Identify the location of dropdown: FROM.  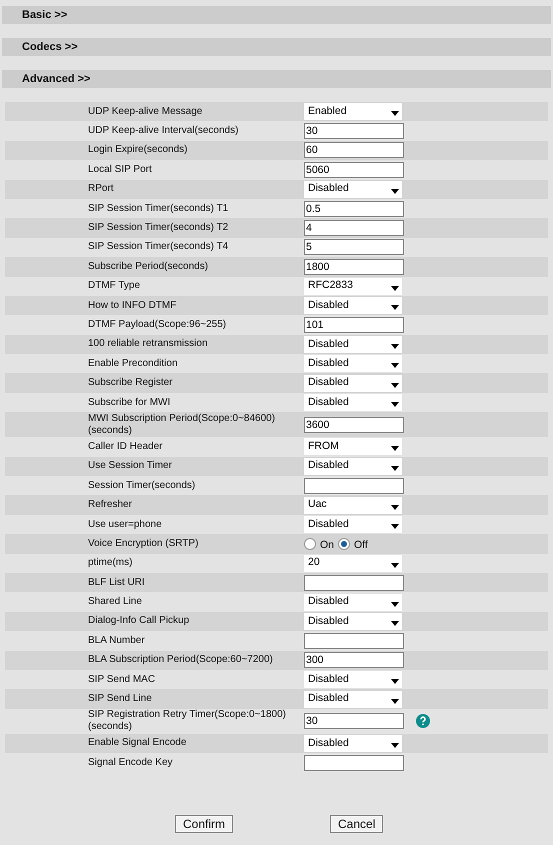
(353, 447).